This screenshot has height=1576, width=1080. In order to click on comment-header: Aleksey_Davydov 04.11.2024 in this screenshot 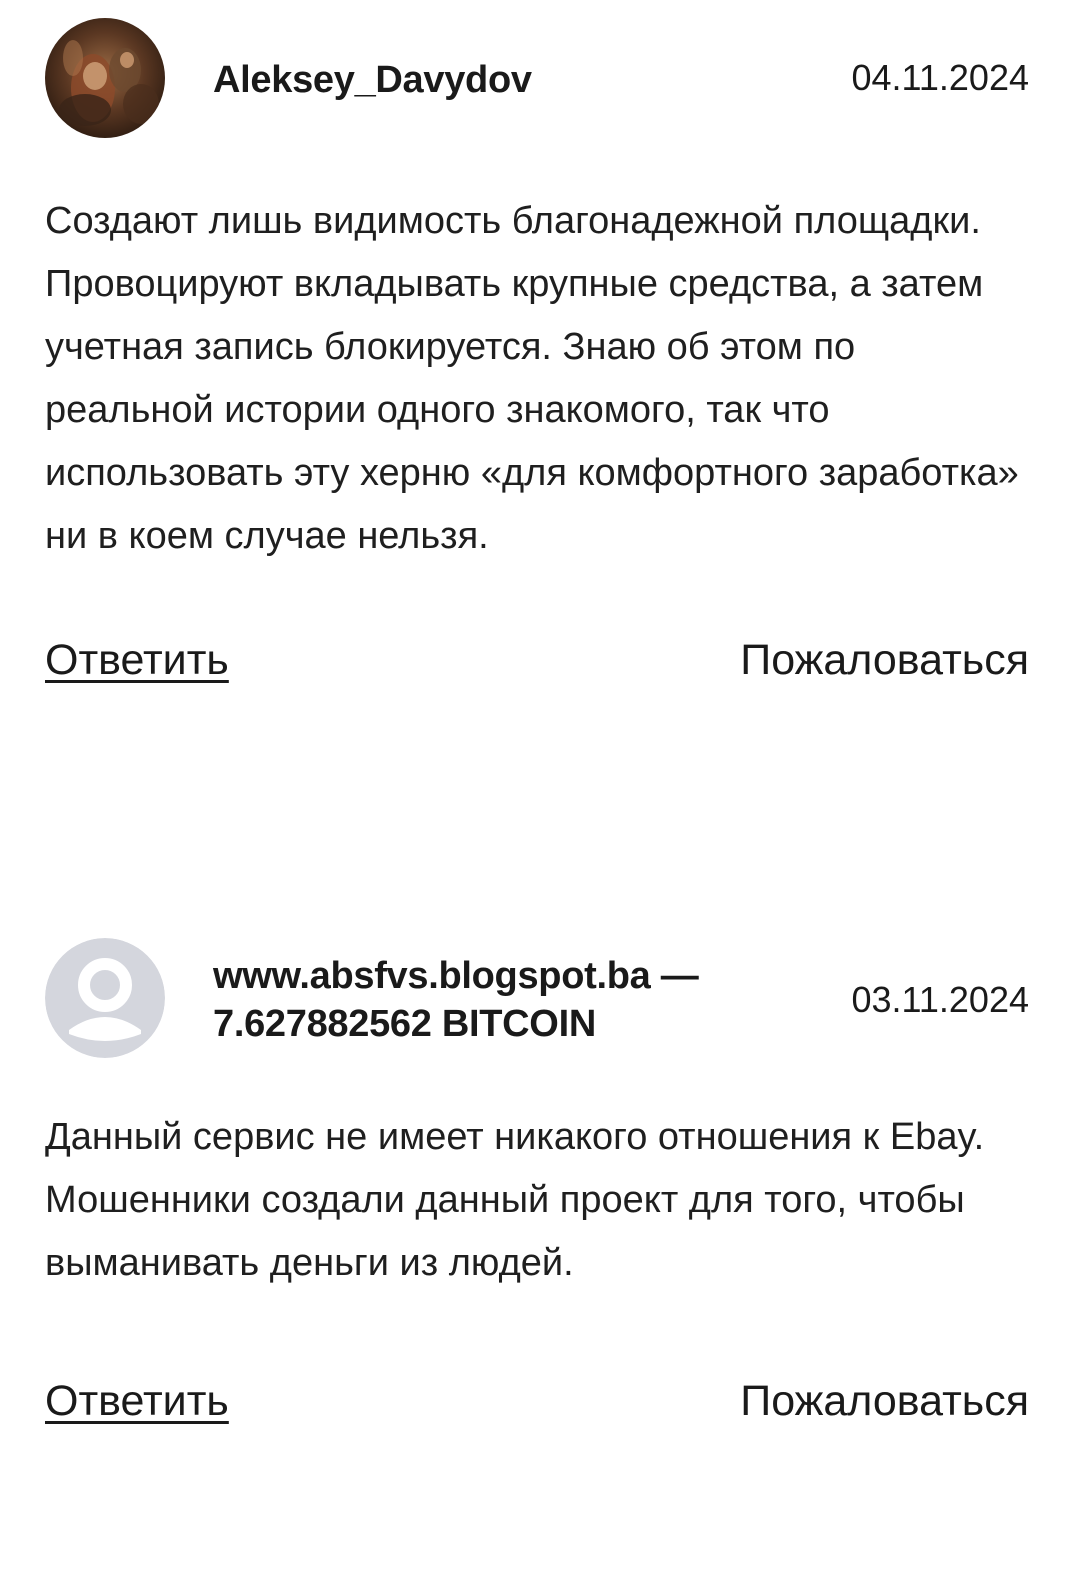, I will do `click(537, 79)`.